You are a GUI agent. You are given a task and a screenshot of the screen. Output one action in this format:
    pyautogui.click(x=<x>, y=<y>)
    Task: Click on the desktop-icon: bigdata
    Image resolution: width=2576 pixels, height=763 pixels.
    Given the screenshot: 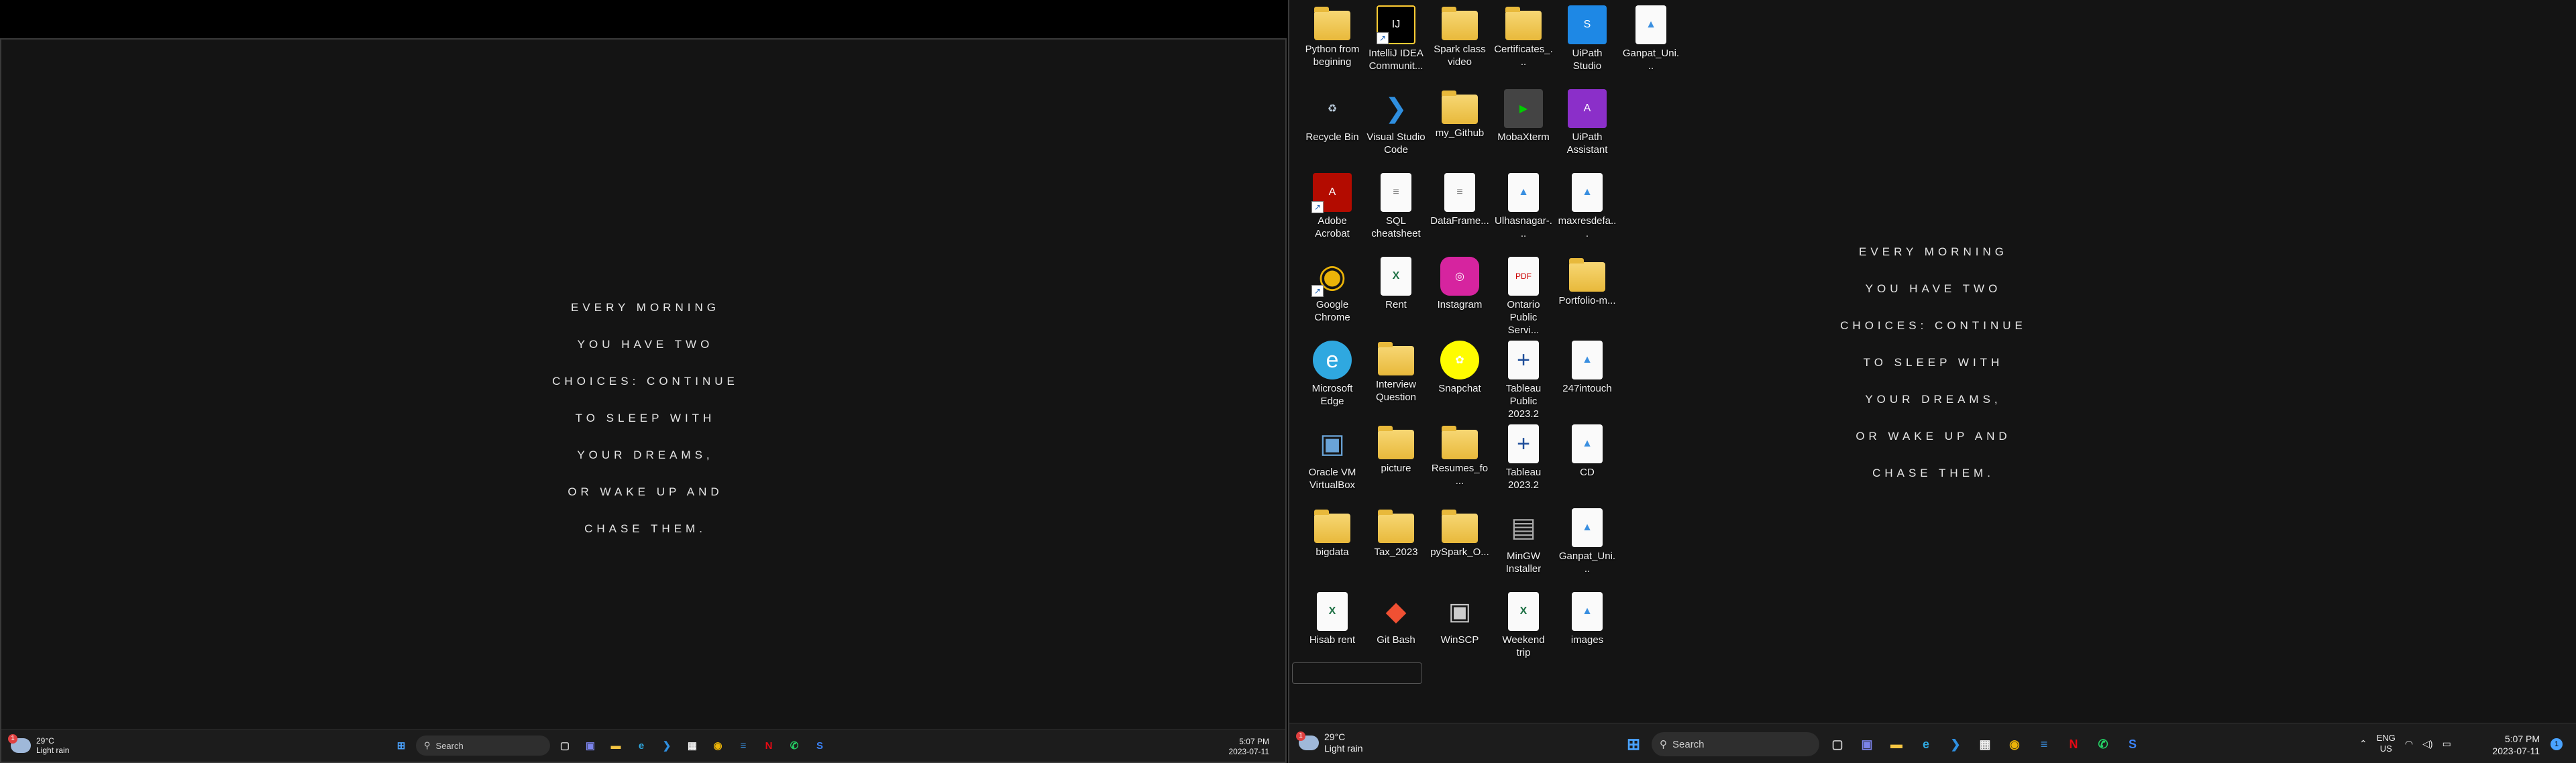 What is the action you would take?
    pyautogui.click(x=1332, y=544)
    